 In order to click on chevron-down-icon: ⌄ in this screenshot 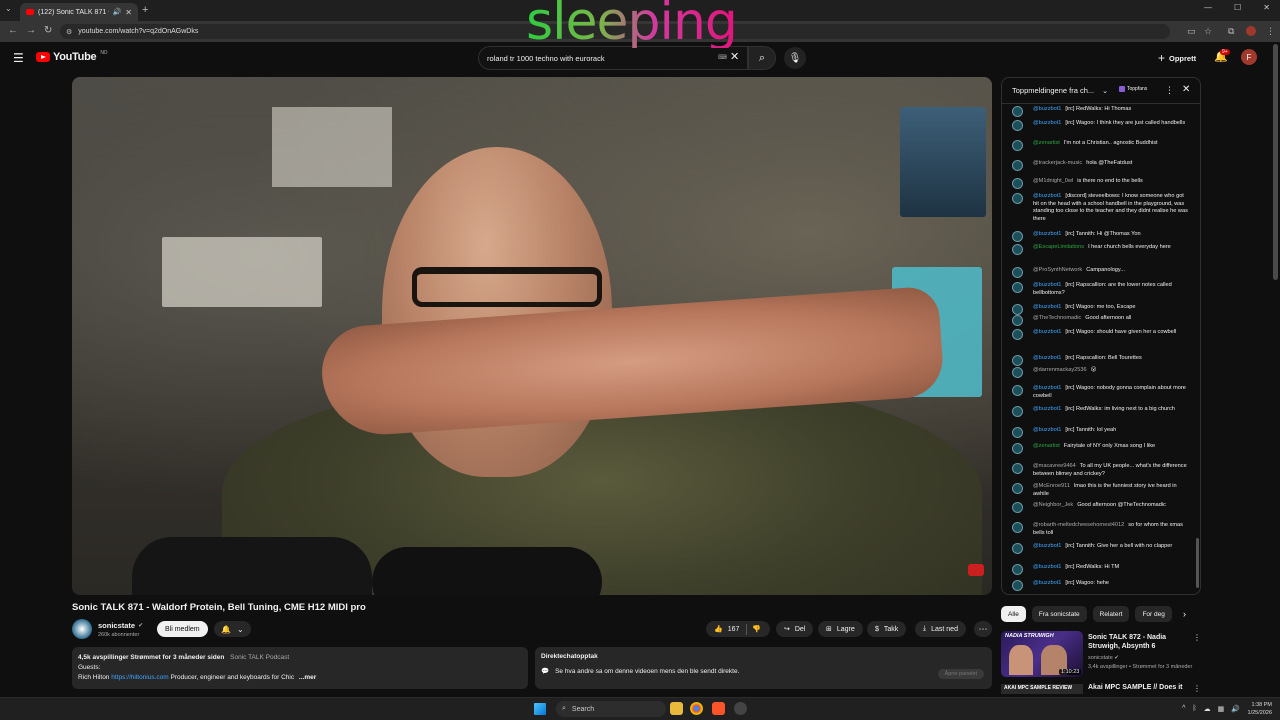, I will do `click(1105, 91)`.